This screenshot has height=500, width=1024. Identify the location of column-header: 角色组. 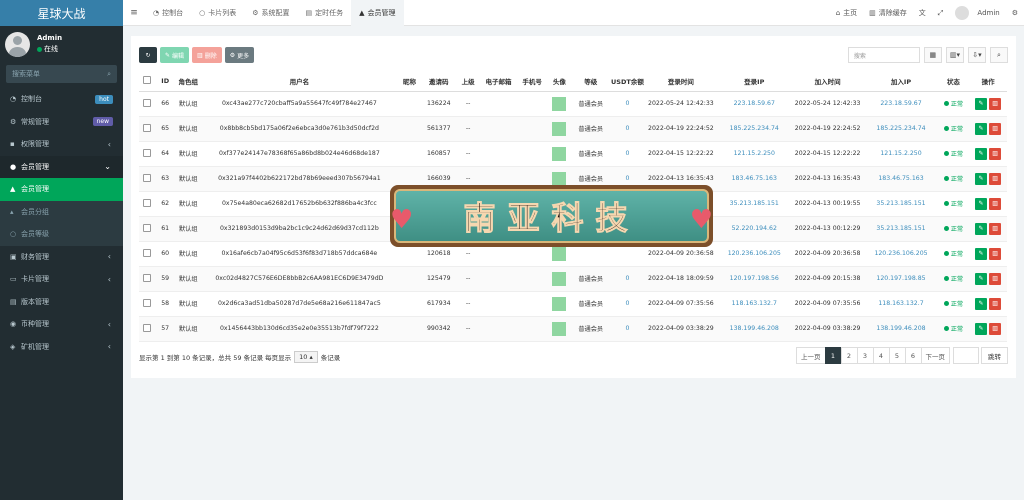
(188, 81).